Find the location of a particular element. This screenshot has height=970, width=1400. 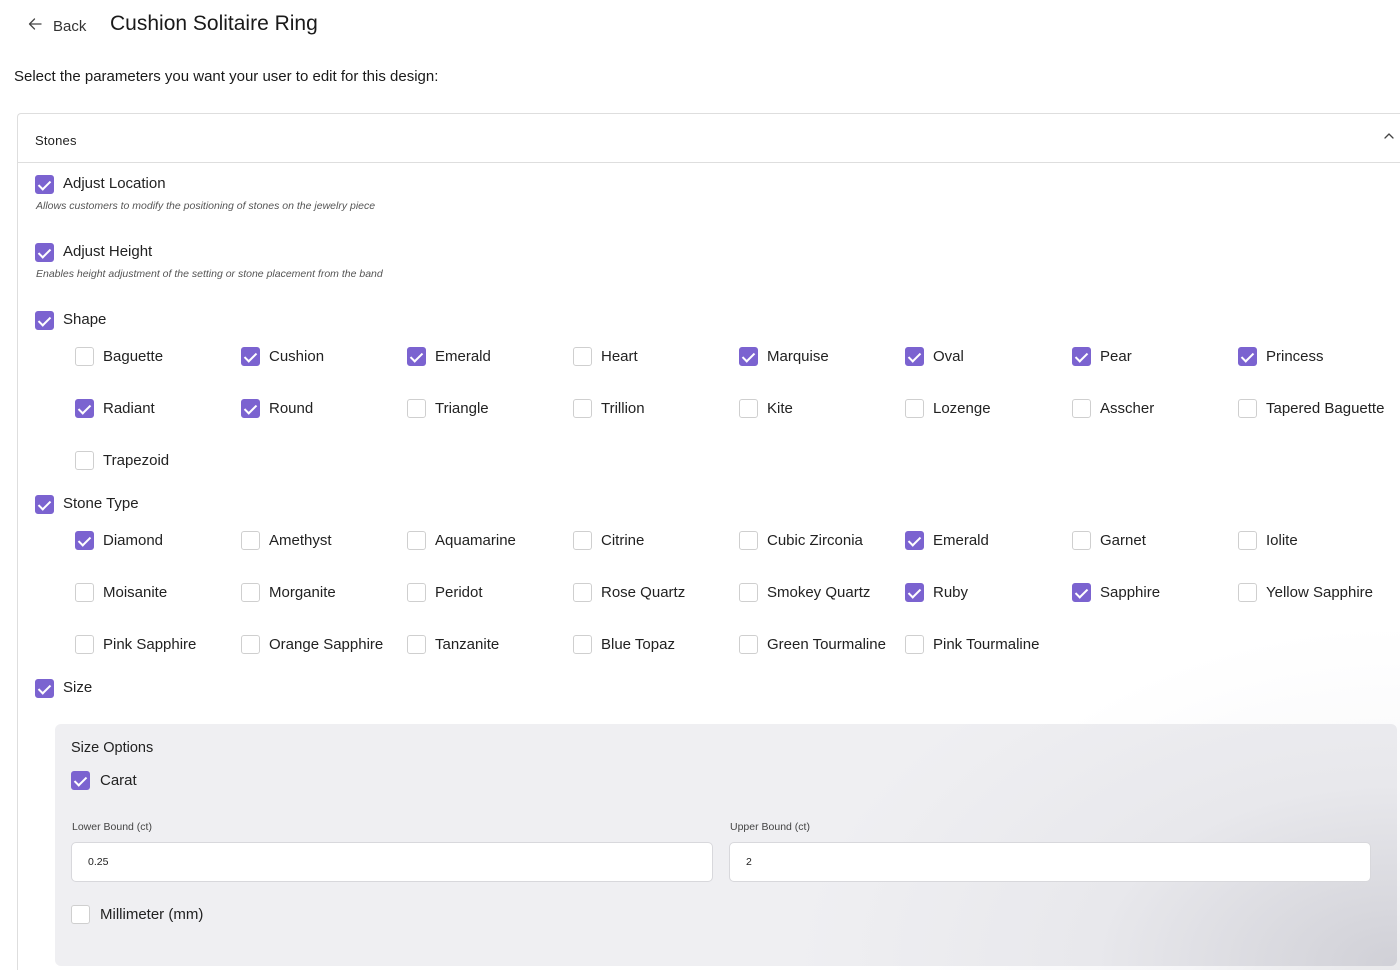

shape-trillion-label: Trillion is located at coordinates (623, 408).